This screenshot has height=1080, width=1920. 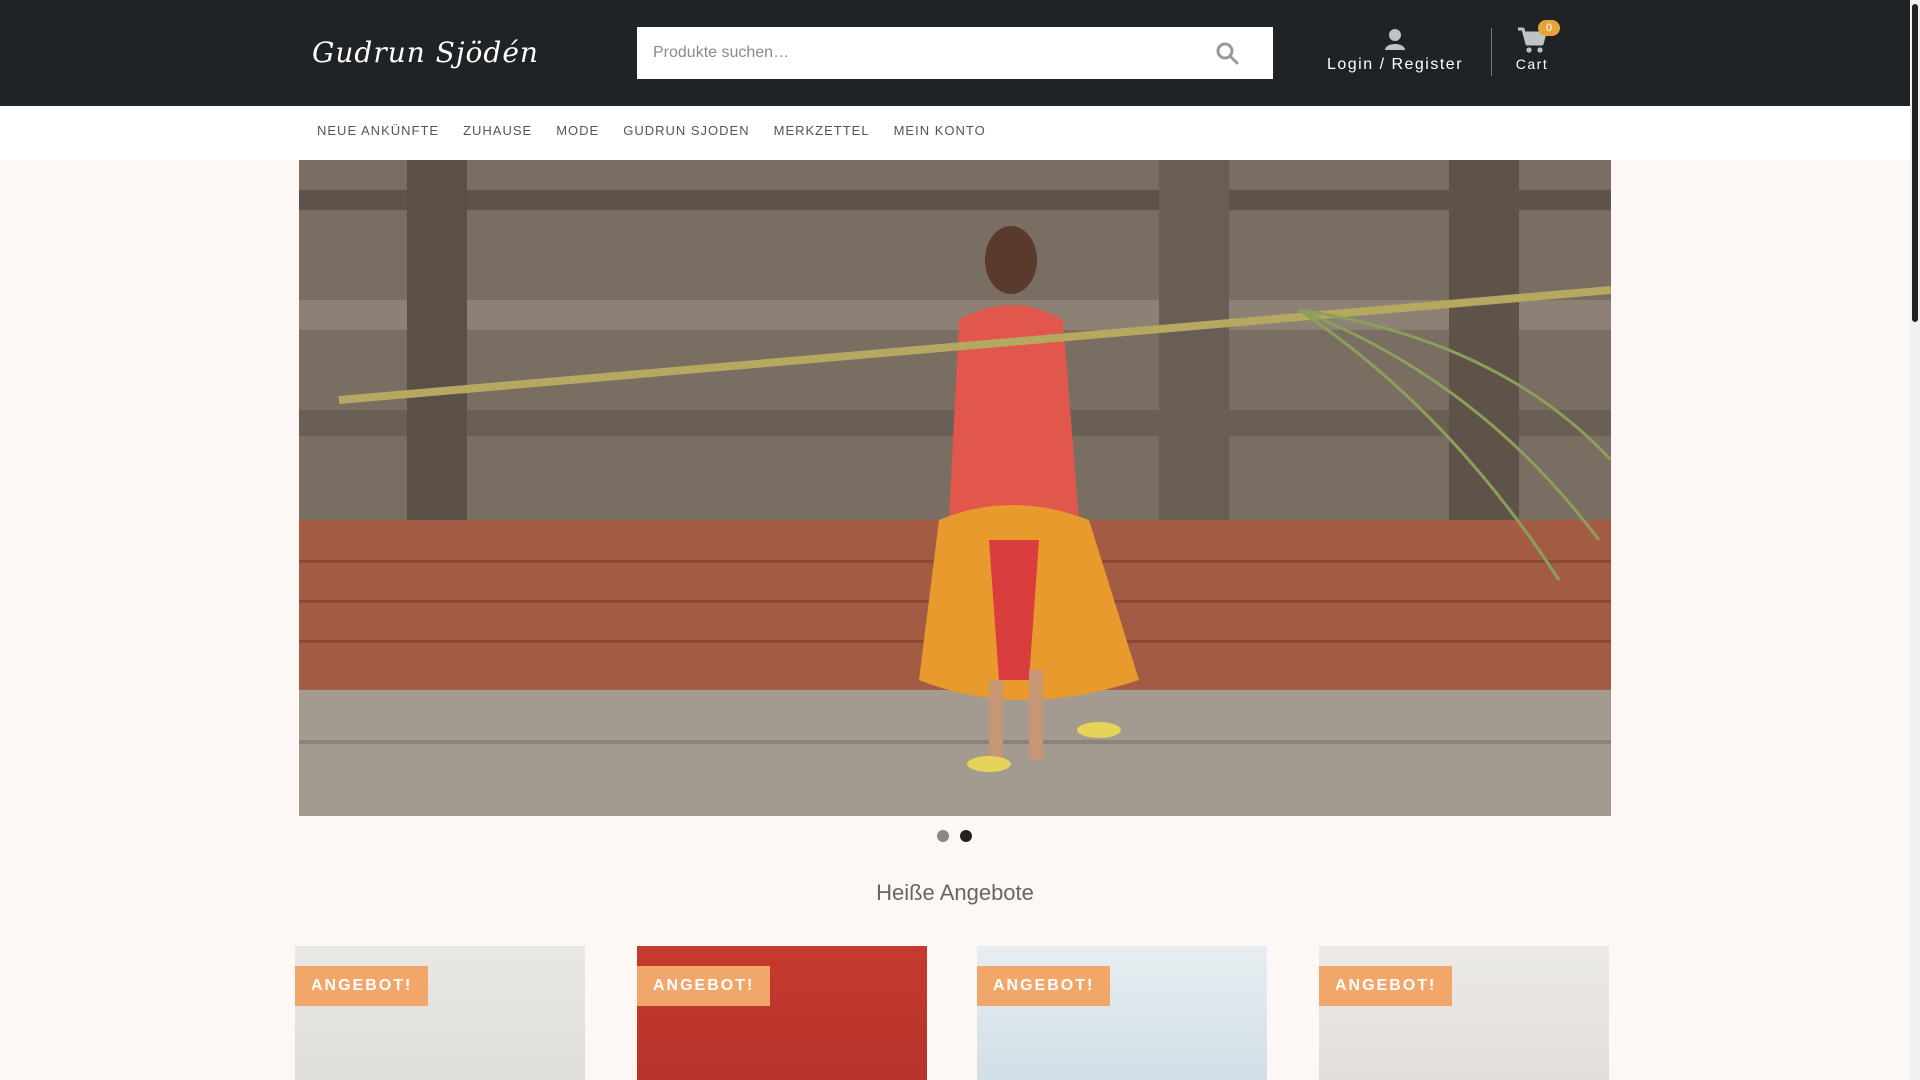 I want to click on login-label: Login / Register, so click(x=1395, y=64).